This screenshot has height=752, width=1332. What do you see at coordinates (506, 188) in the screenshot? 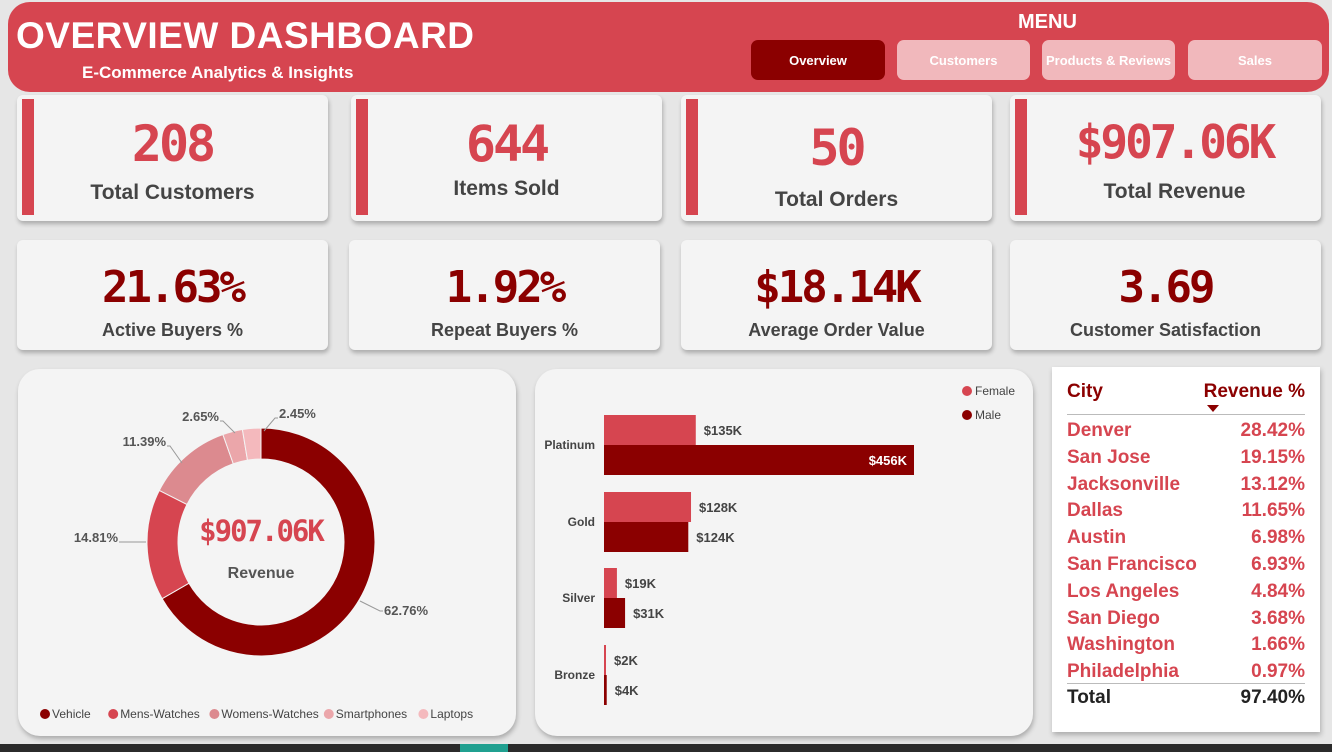
I see `kpi-label: Items Sold` at bounding box center [506, 188].